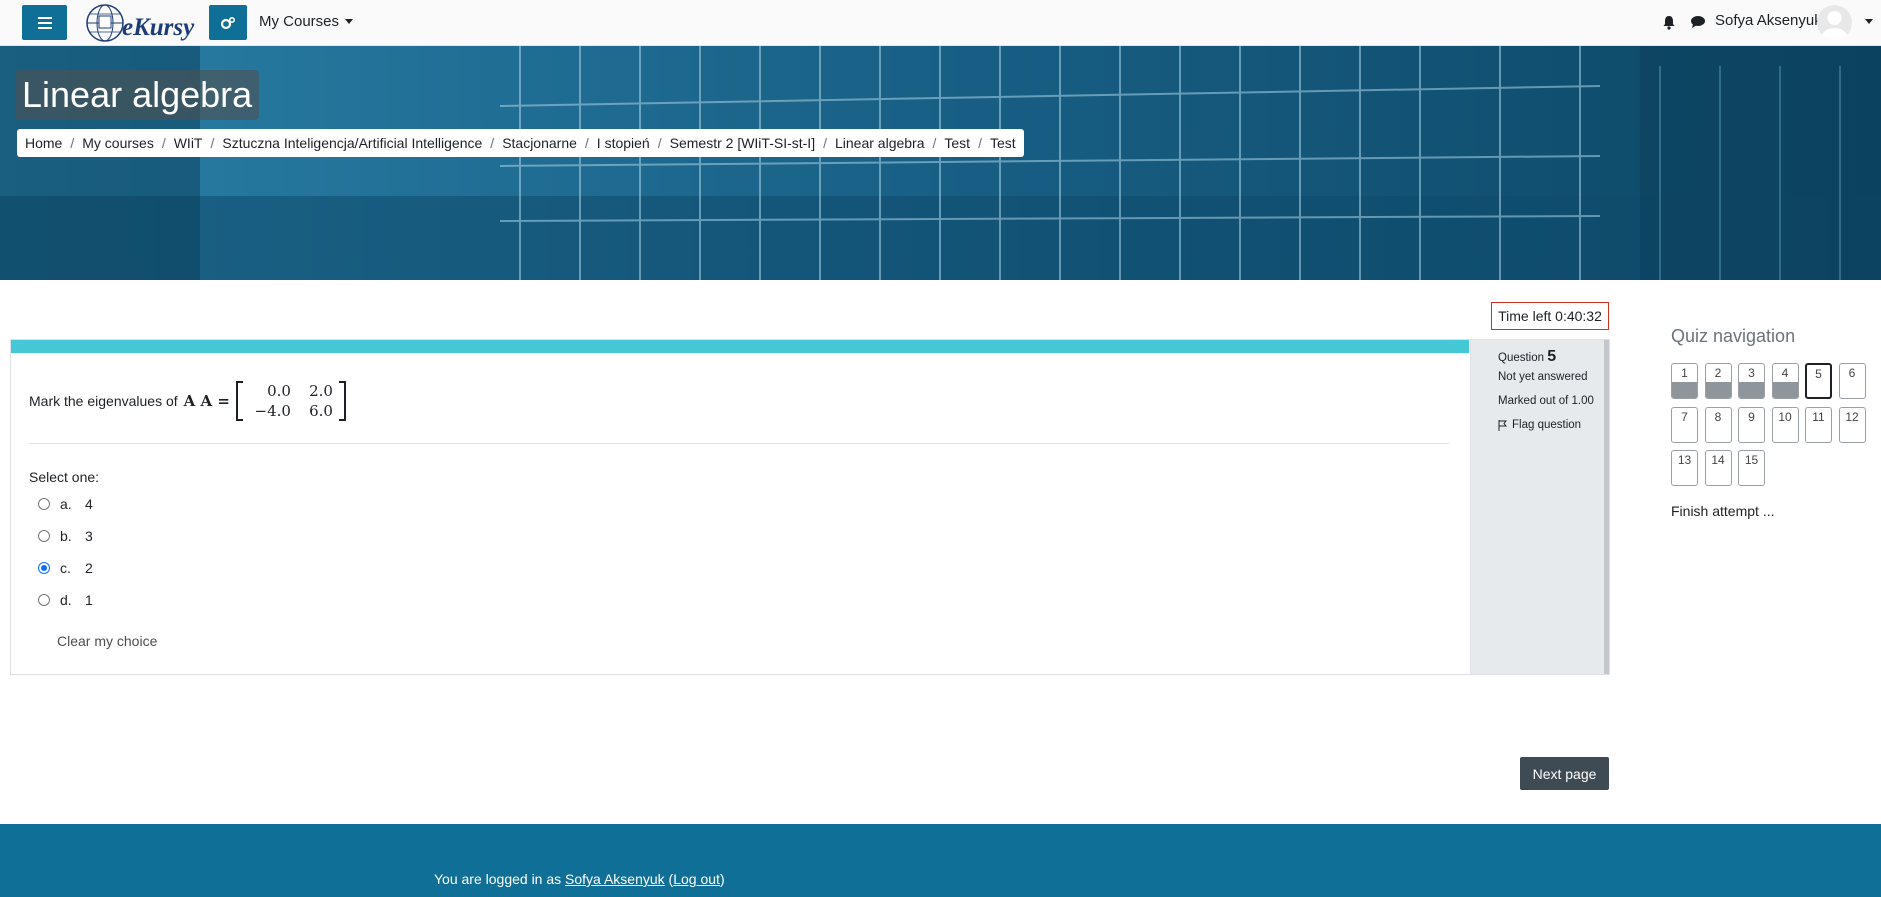 The width and height of the screenshot is (1881, 897). What do you see at coordinates (188, 143) in the screenshot?
I see `breadcrumb-faculty: WIiT` at bounding box center [188, 143].